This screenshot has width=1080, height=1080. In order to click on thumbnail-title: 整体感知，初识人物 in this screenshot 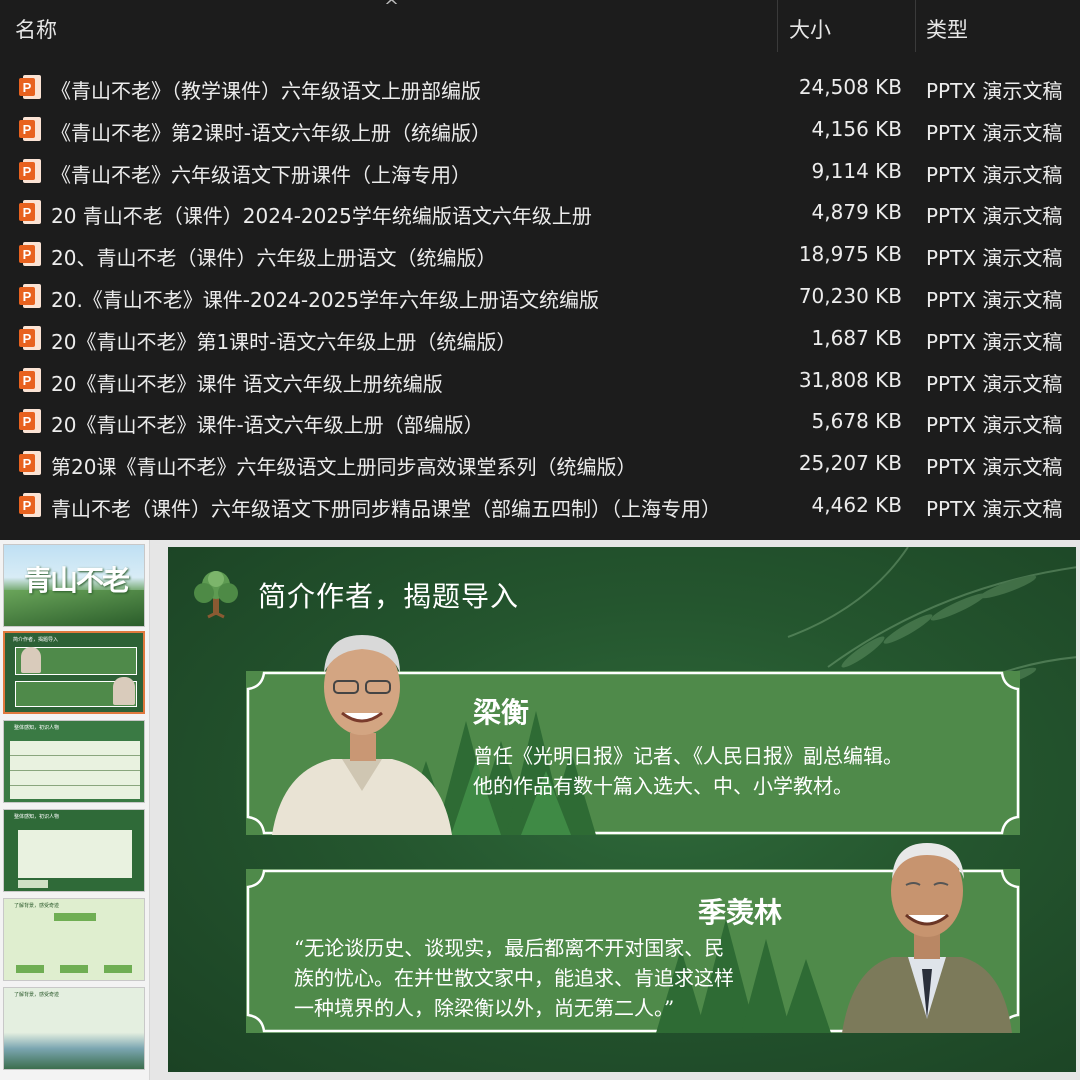, I will do `click(37, 817)`.